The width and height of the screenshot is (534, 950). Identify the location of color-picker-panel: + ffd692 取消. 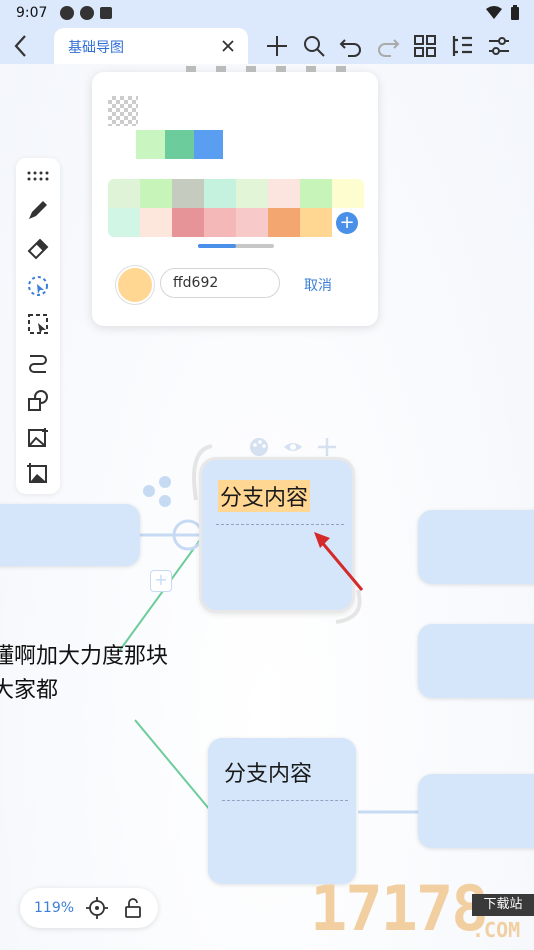
(235, 196).